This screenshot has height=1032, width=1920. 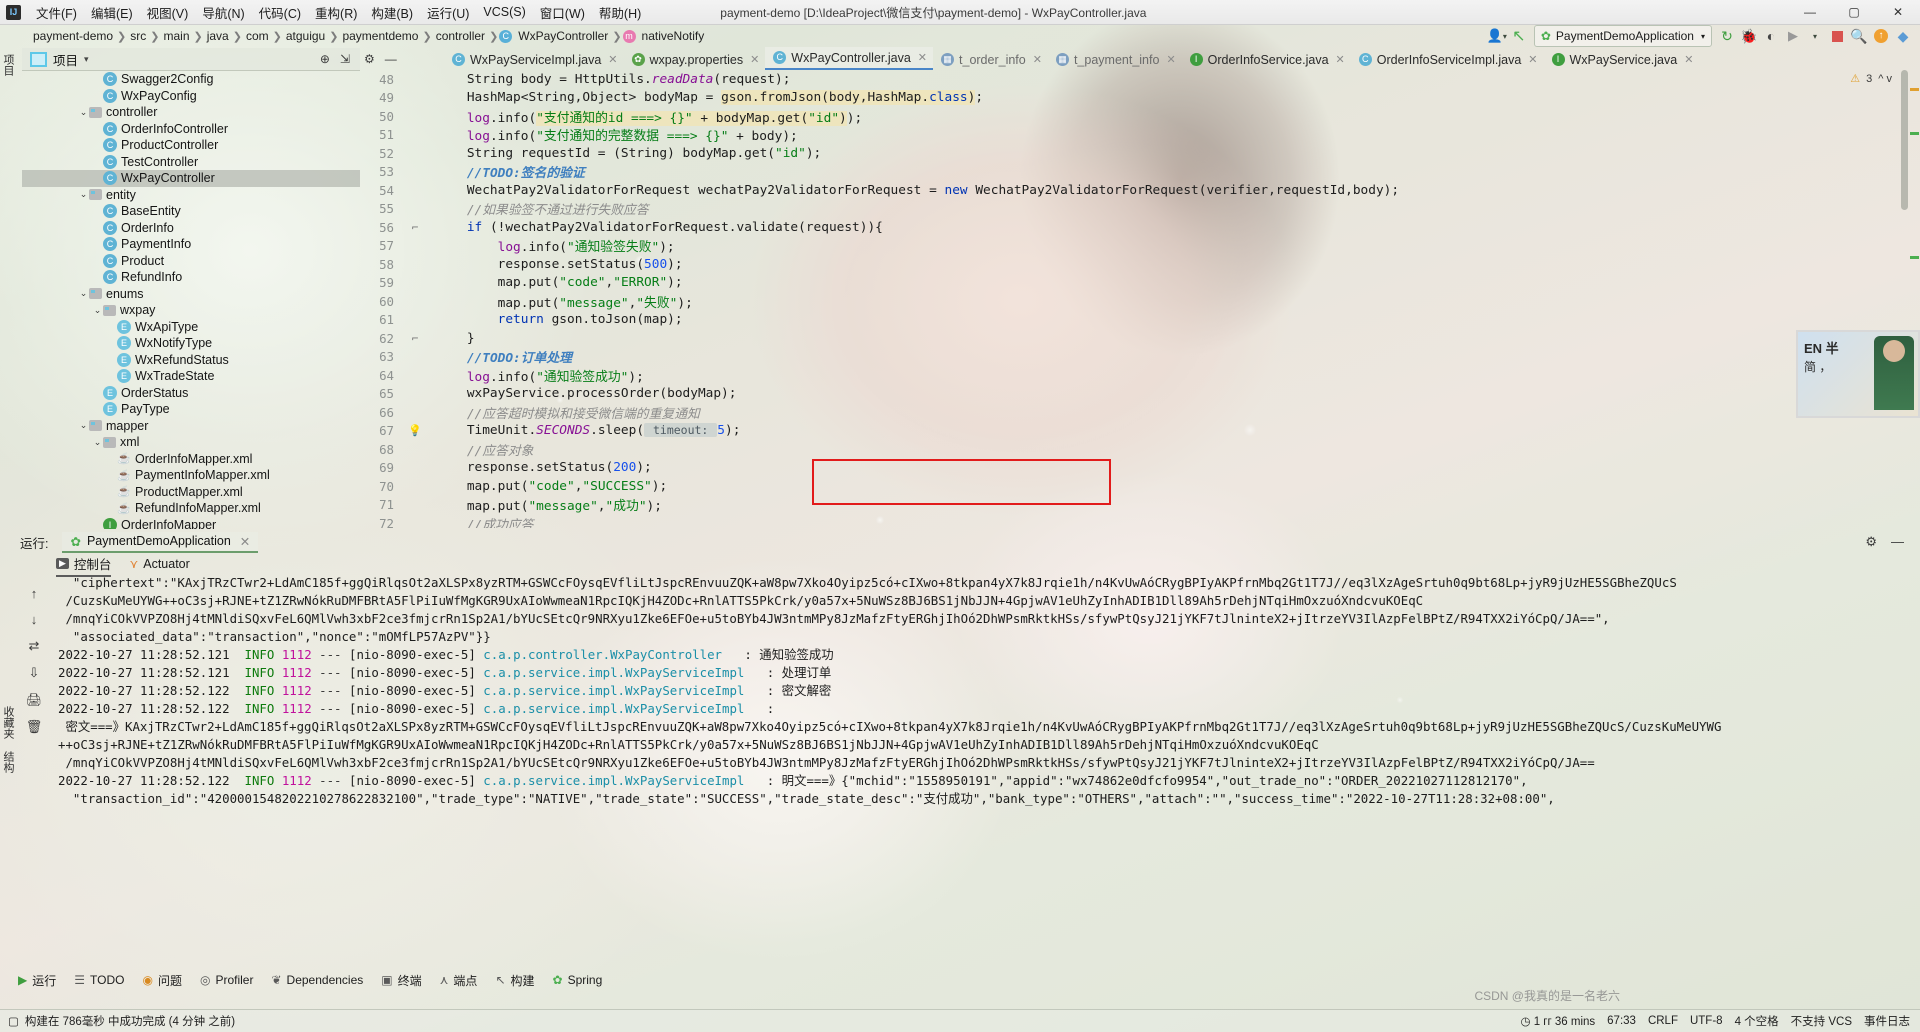 What do you see at coordinates (1622, 36) in the screenshot?
I see `run-configuration-selector: ✿ PaymentDemoApplication ▾` at bounding box center [1622, 36].